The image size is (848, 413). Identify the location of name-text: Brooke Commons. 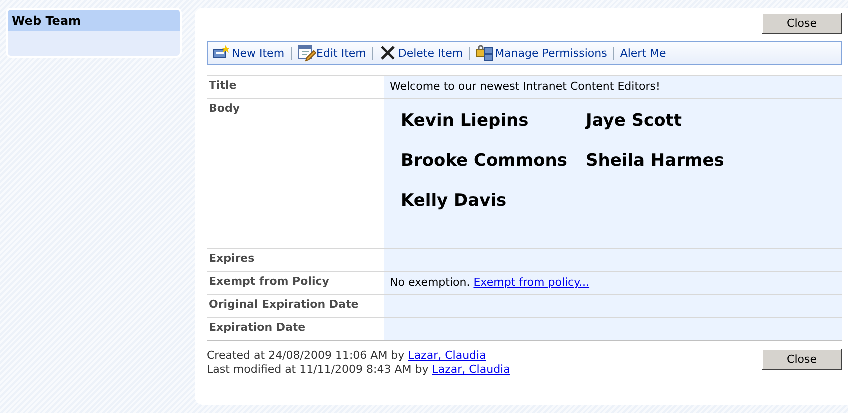
(484, 161).